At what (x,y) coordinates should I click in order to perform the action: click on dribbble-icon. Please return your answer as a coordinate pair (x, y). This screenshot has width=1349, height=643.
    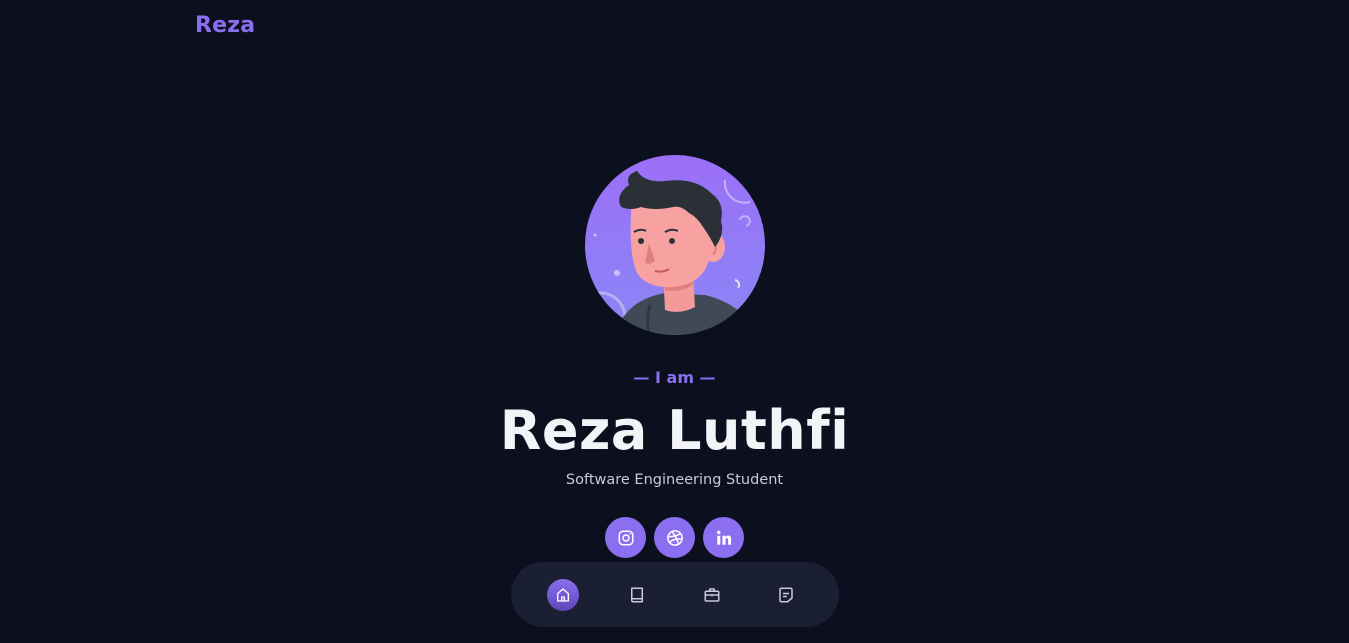
    Looking at the image, I should click on (674, 537).